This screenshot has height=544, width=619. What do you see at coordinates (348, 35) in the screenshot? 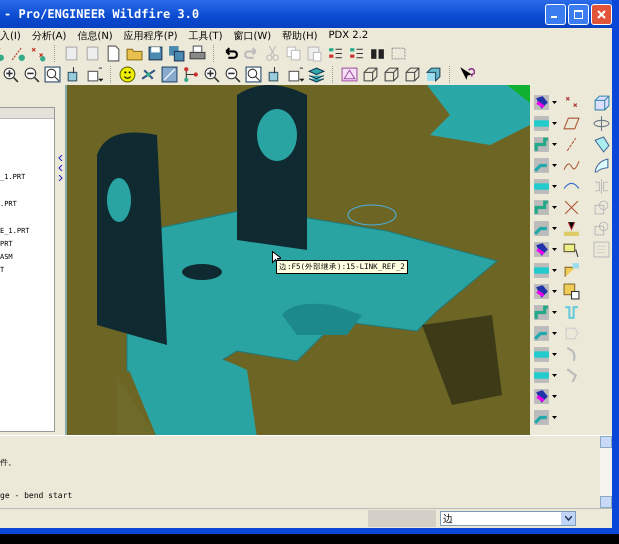
I see `menu-item: PDX 2.2` at bounding box center [348, 35].